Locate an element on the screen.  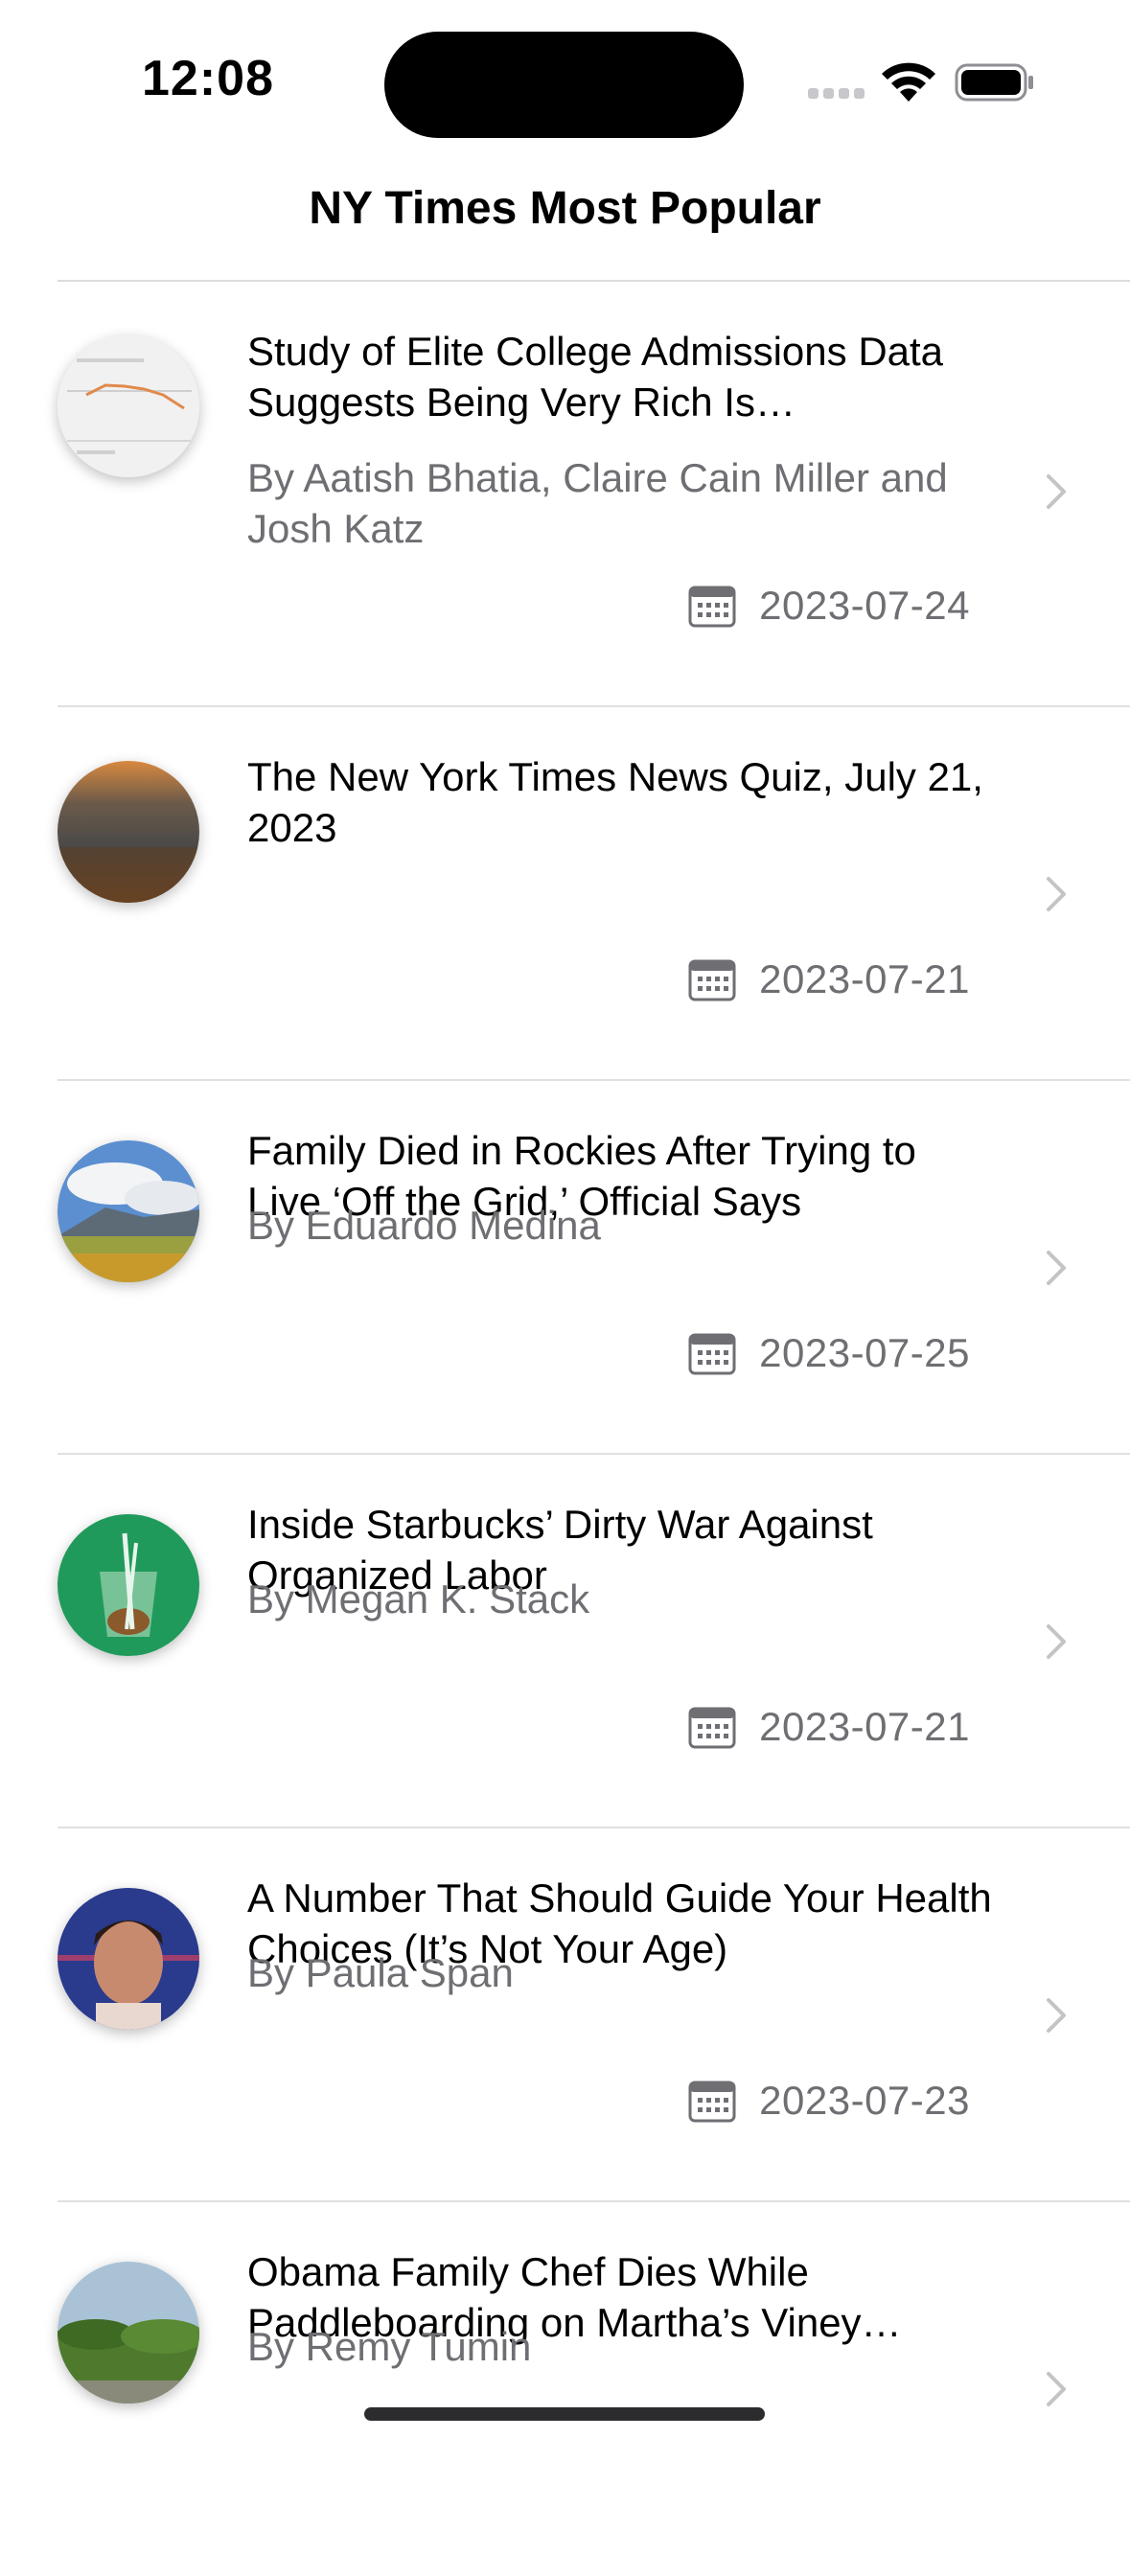
article-date-group: 2023-07-25 is located at coordinates (829, 1353).